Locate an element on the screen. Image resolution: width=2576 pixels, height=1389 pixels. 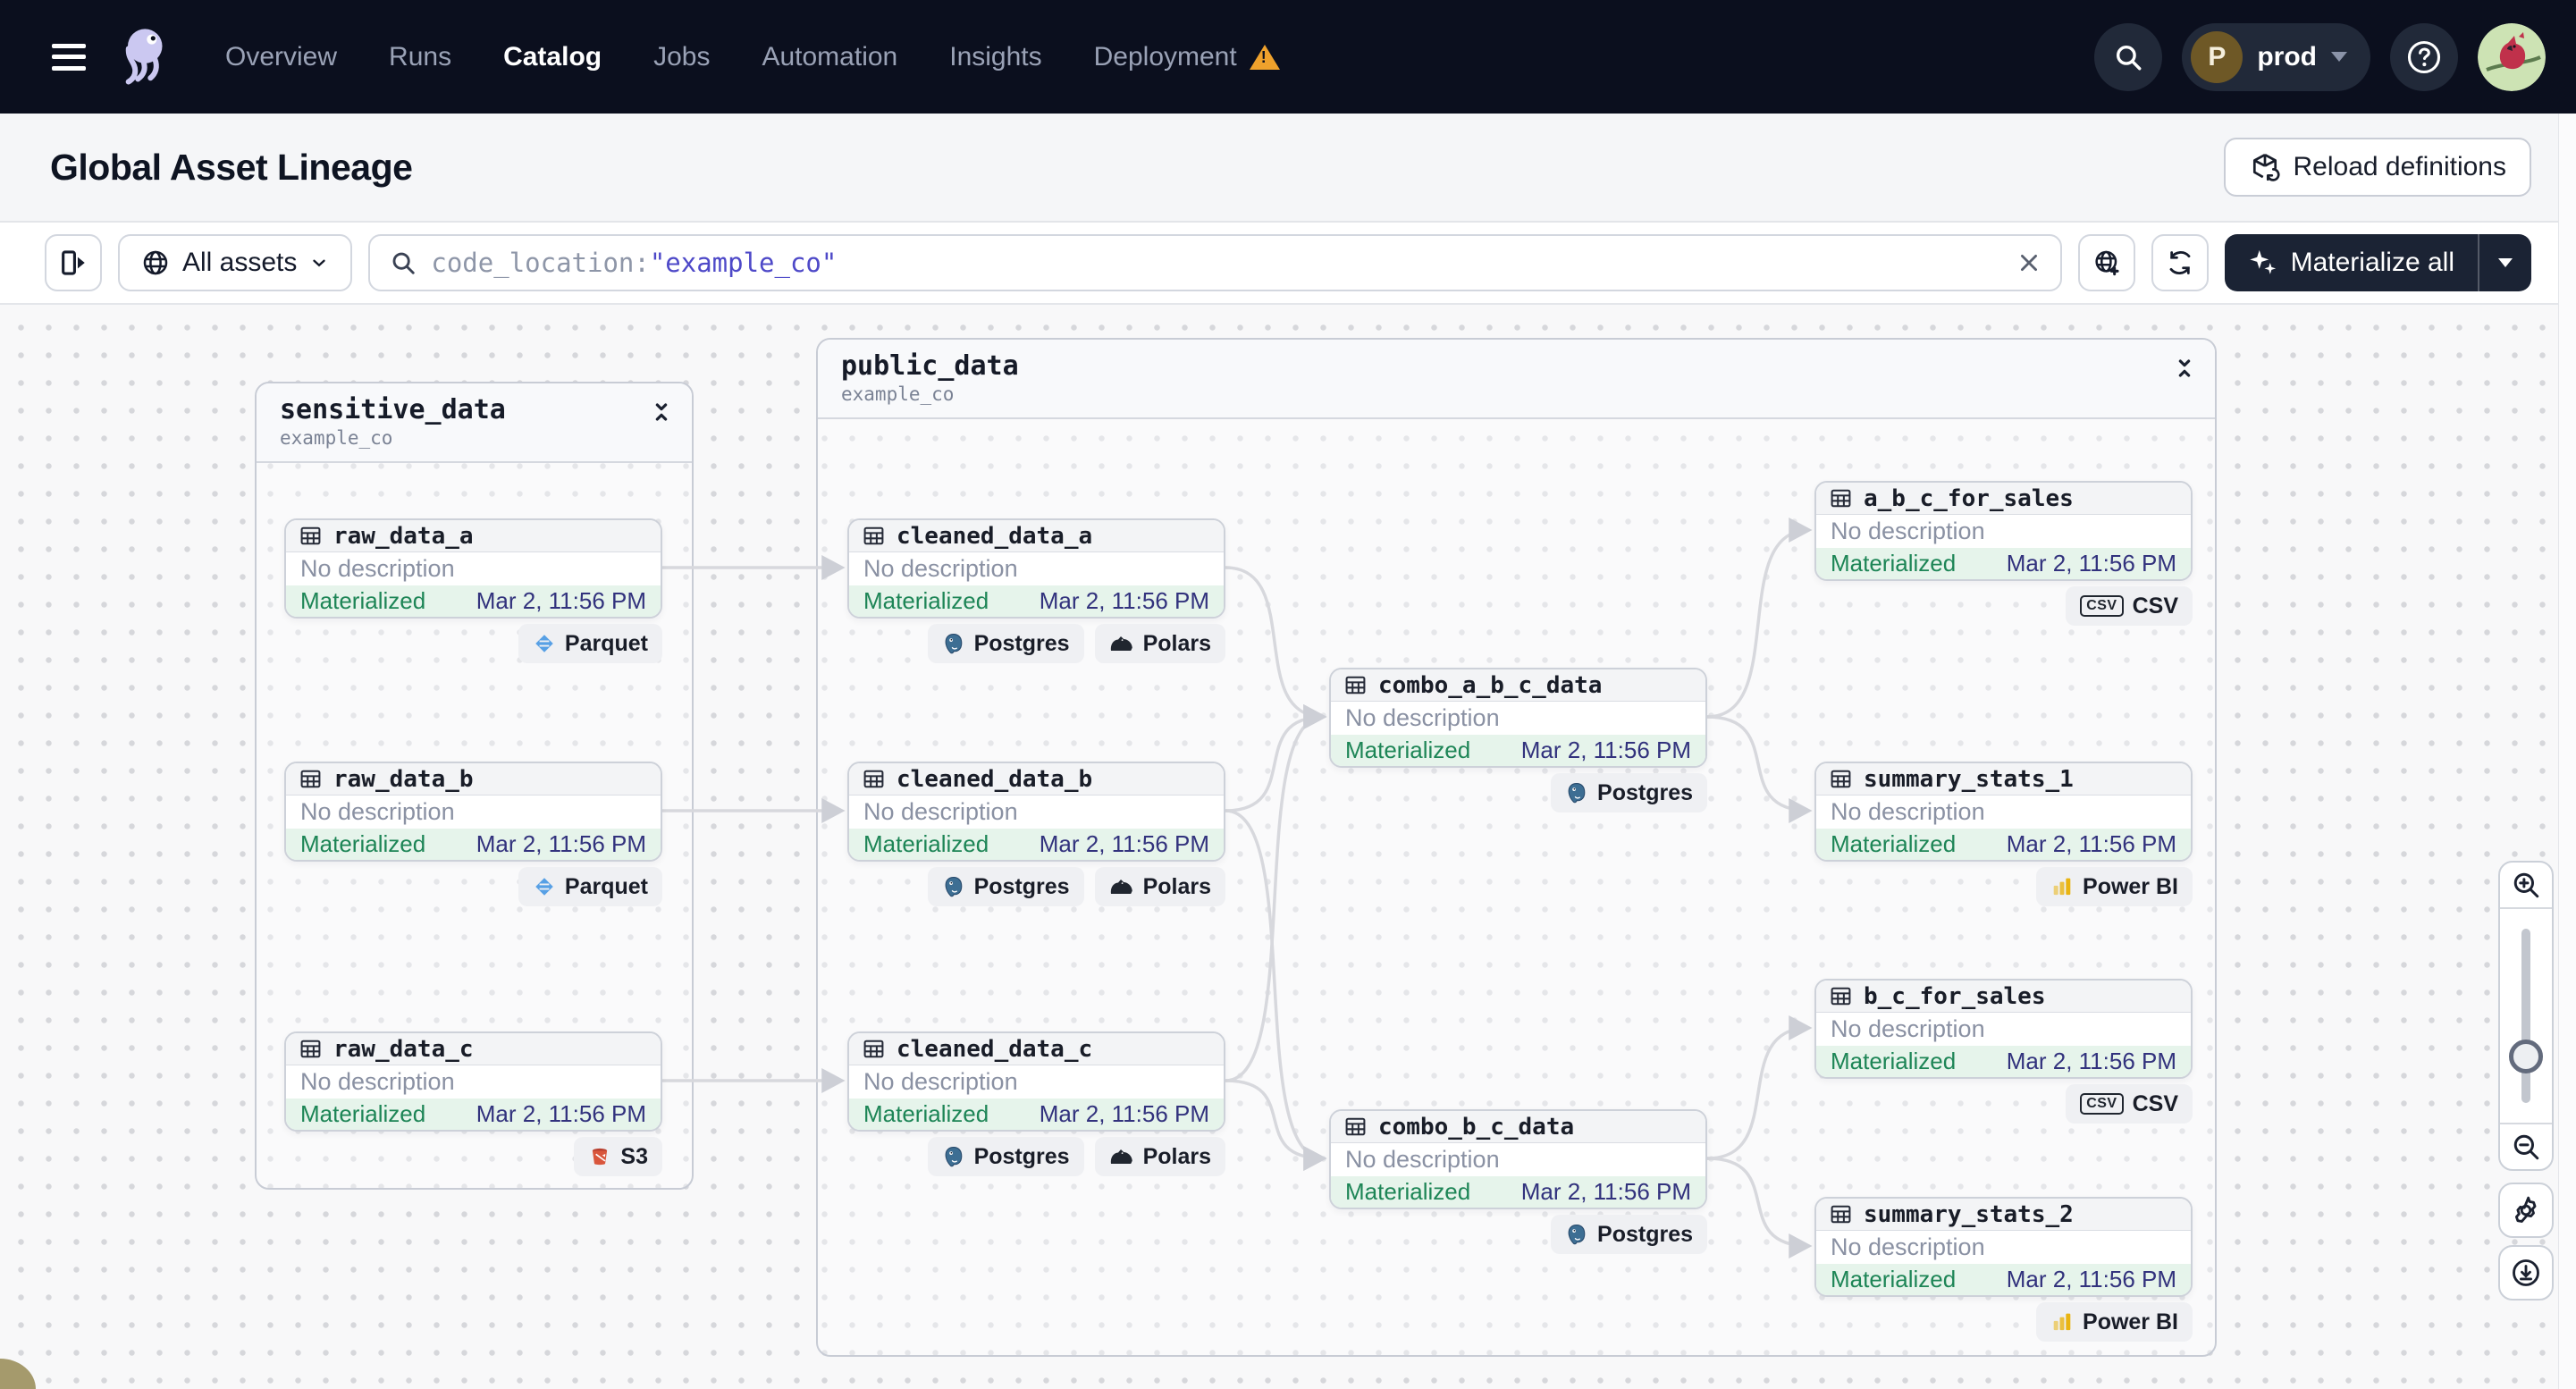
download-icon is located at coordinates (2526, 1273).